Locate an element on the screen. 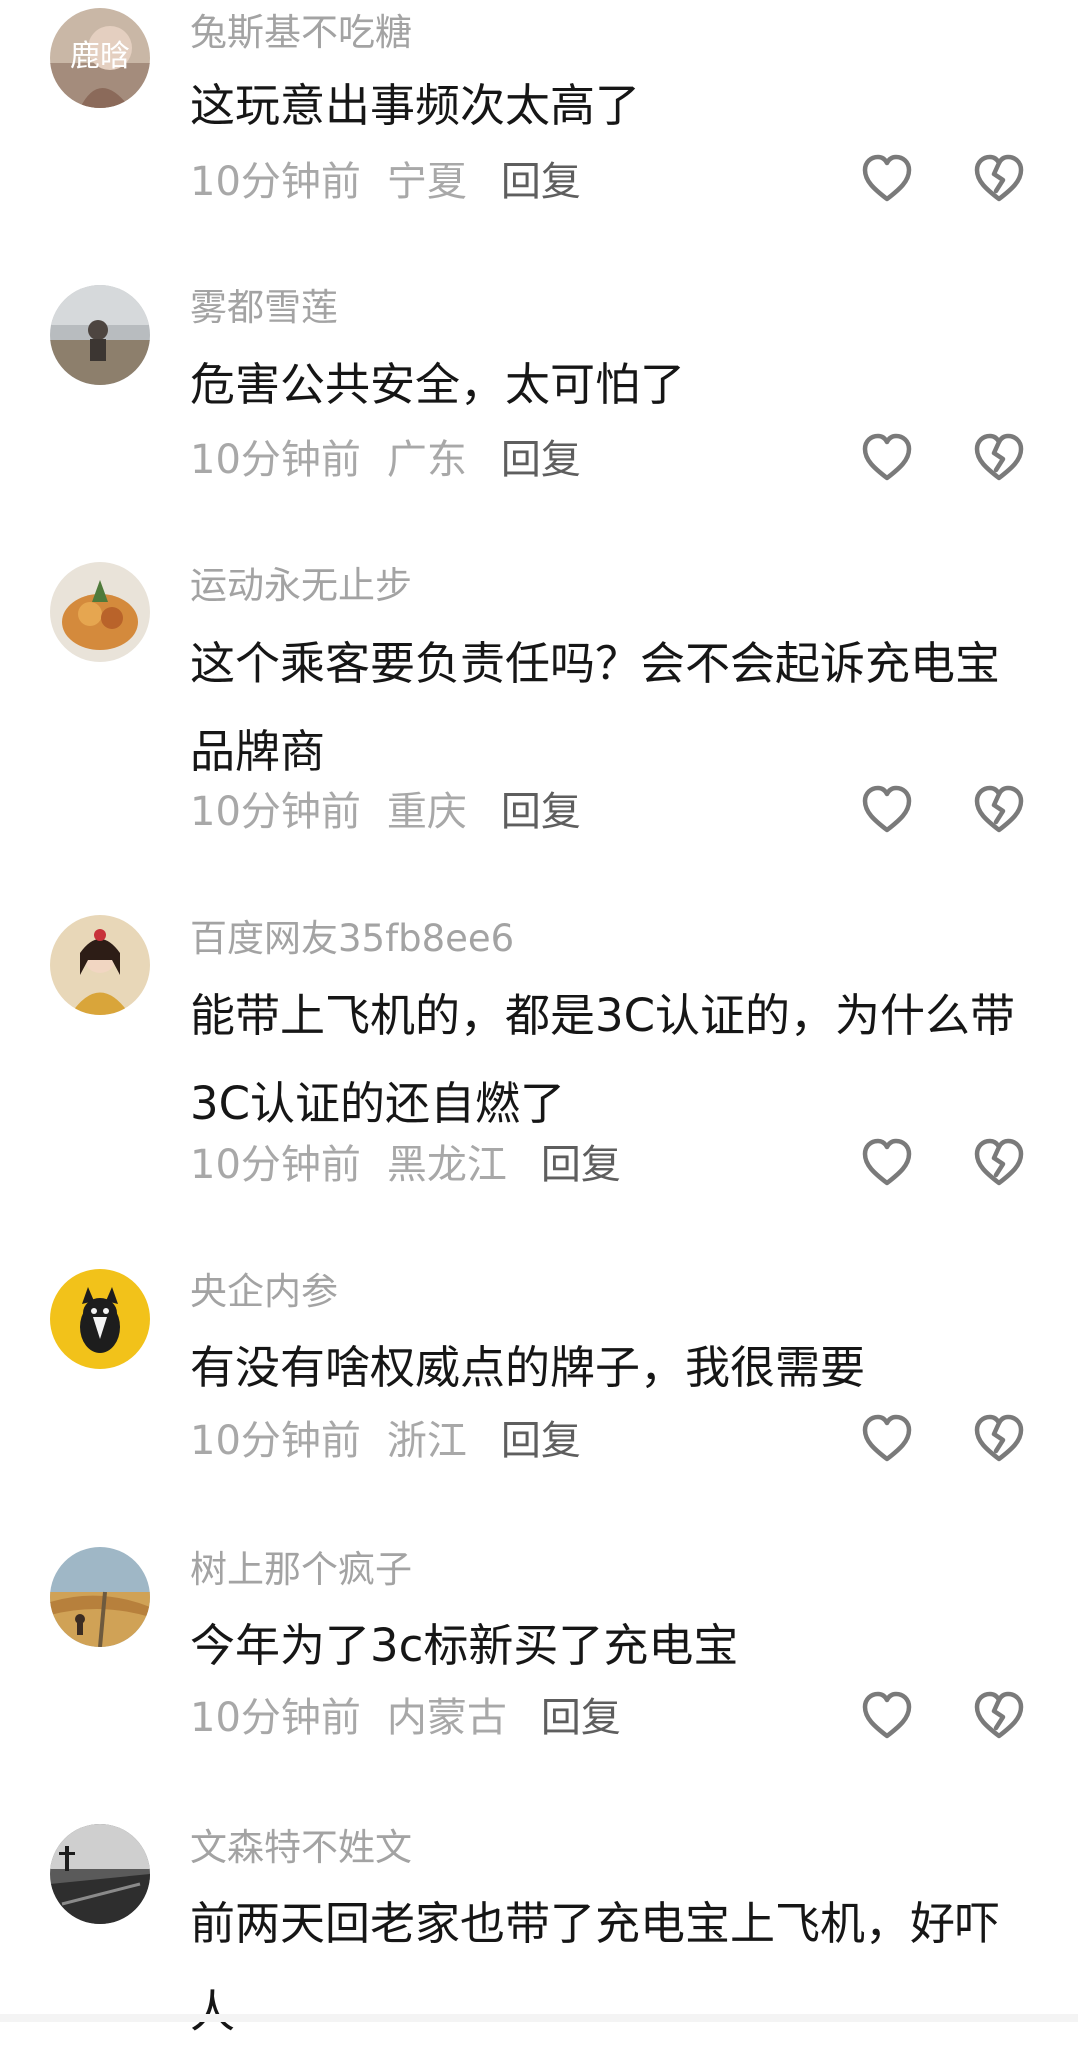  comment-username: 运动永无止步 is located at coordinates (301, 586).